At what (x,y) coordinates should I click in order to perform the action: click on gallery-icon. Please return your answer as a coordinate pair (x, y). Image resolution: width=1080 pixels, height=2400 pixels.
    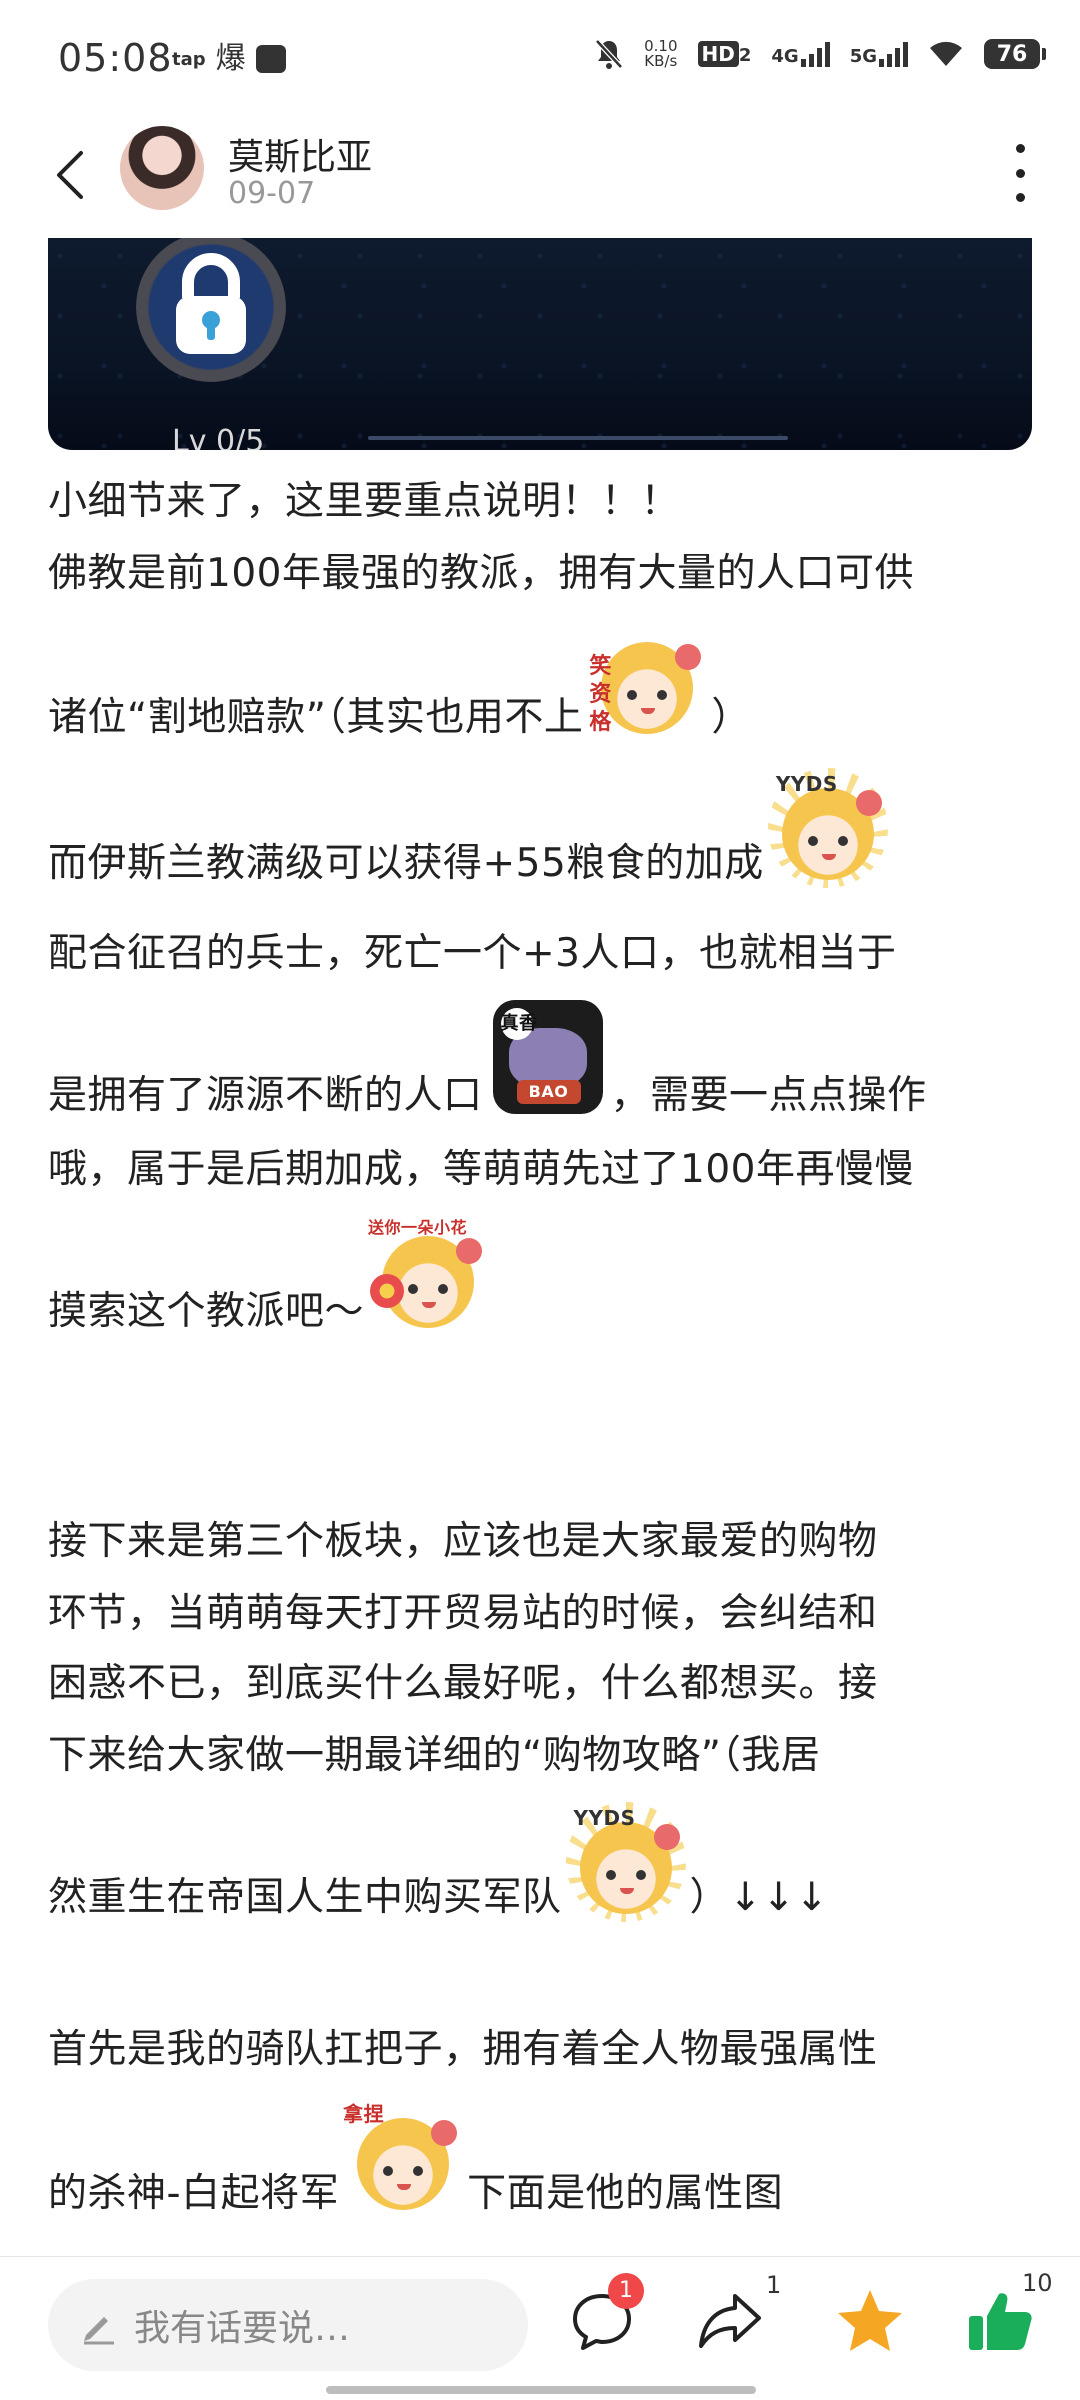
    Looking at the image, I should click on (270, 59).